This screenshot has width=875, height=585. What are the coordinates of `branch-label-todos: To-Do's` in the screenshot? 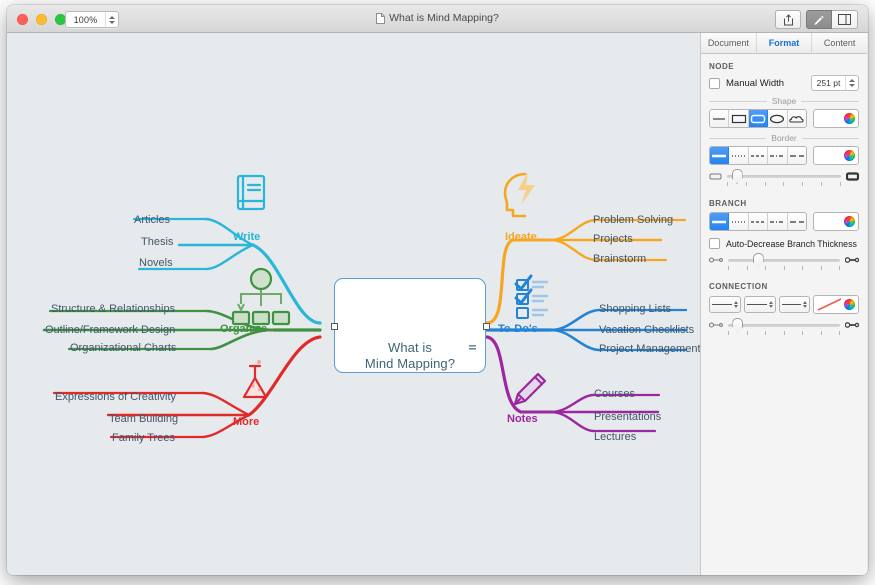 It's located at (518, 329).